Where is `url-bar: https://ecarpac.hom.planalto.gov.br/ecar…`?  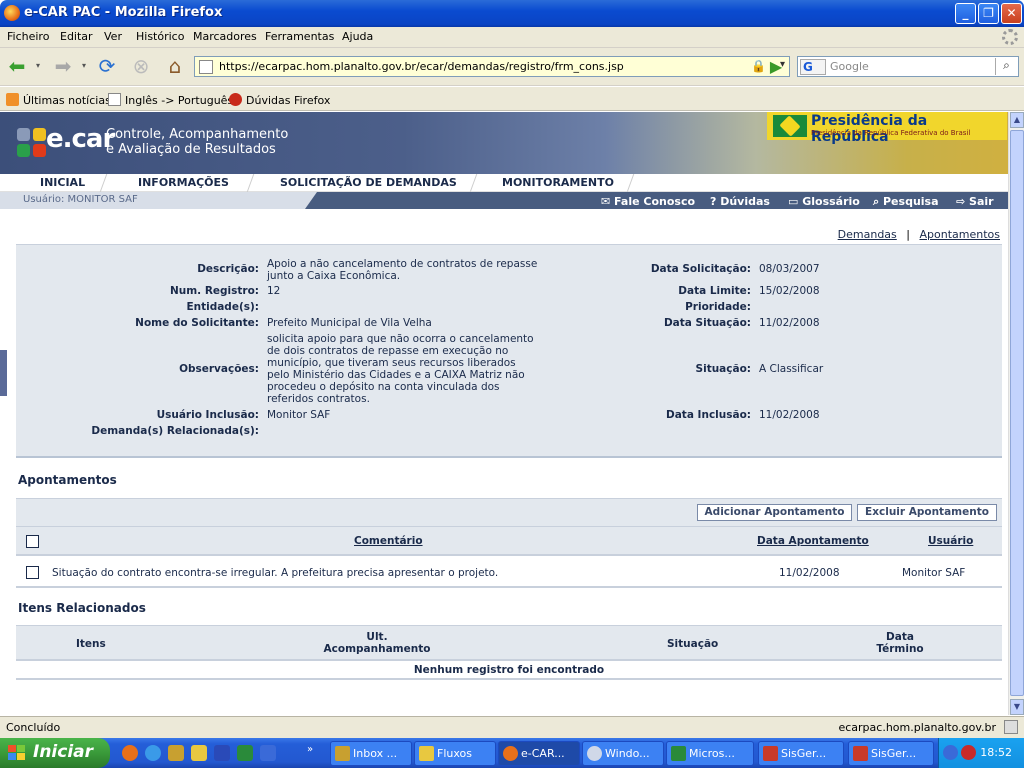 url-bar: https://ecarpac.hom.planalto.gov.br/ecar… is located at coordinates (492, 66).